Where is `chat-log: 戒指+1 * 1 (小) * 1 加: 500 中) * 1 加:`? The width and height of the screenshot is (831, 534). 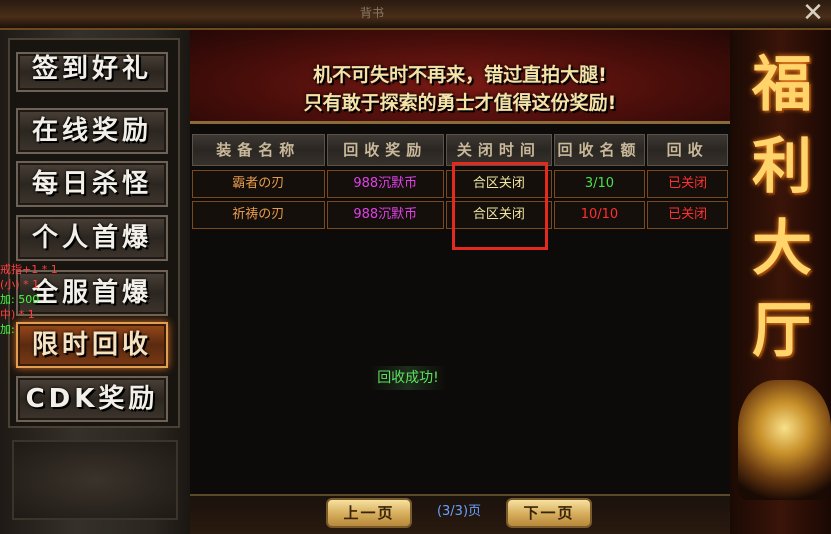
chat-log: 戒指+1 * 1 (小) * 1 加: 500 中) * 1 加: is located at coordinates (30, 299).